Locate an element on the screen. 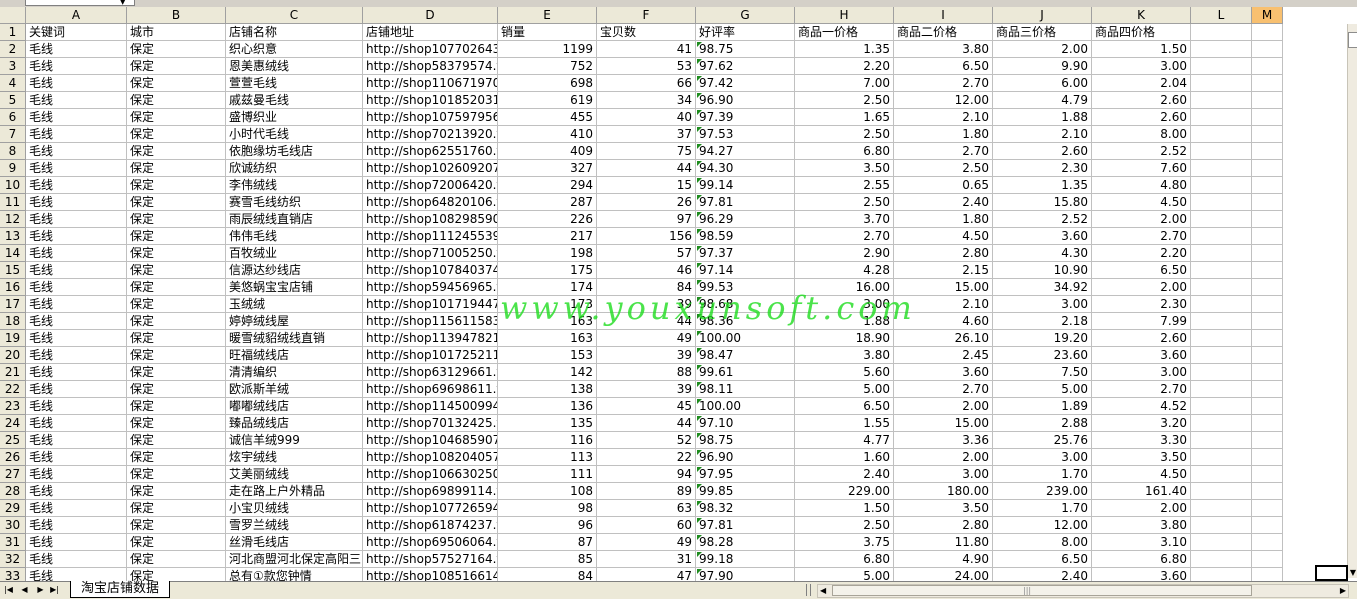 This screenshot has height=599, width=1357. name-box is located at coordinates (80, 3).